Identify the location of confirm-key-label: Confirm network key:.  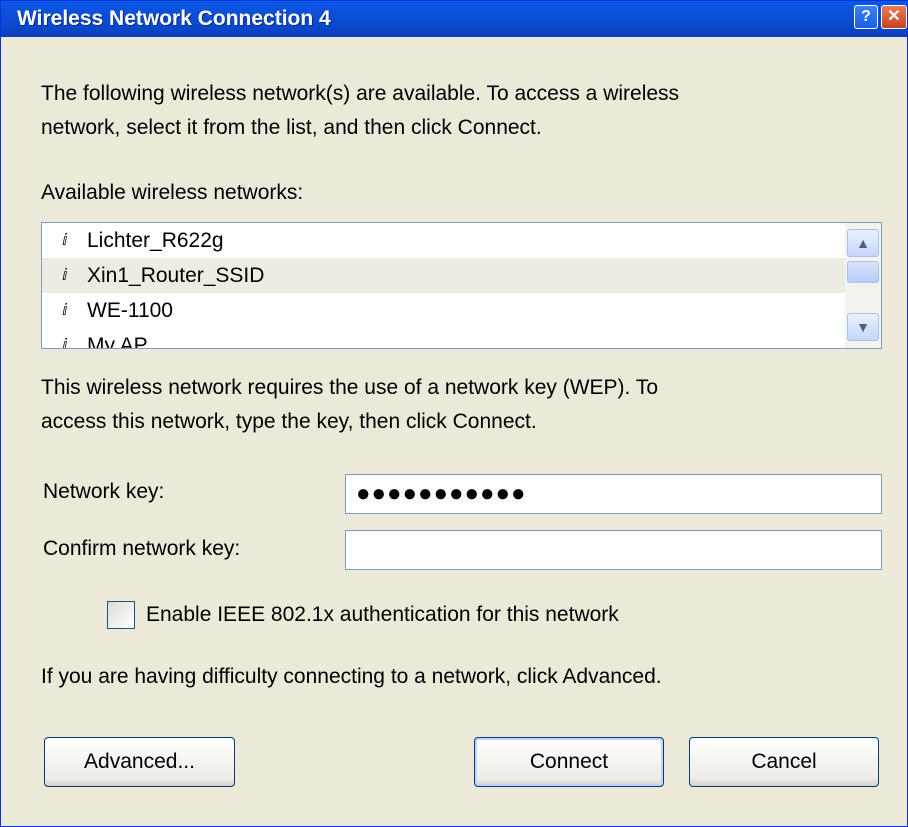
(142, 548).